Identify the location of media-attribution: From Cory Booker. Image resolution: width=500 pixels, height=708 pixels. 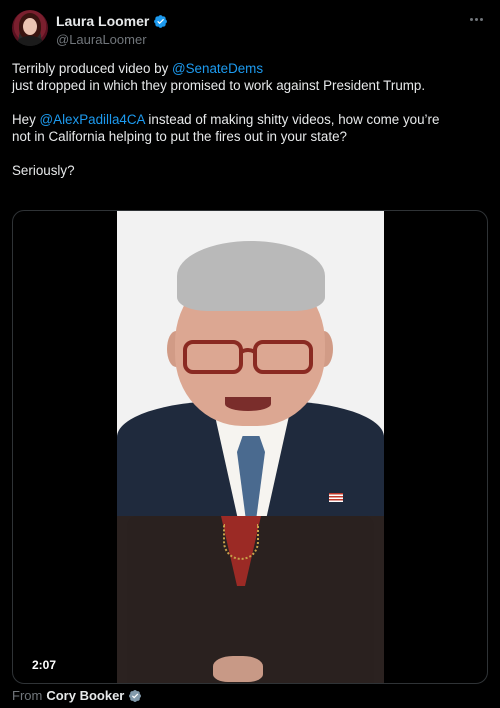
(77, 695).